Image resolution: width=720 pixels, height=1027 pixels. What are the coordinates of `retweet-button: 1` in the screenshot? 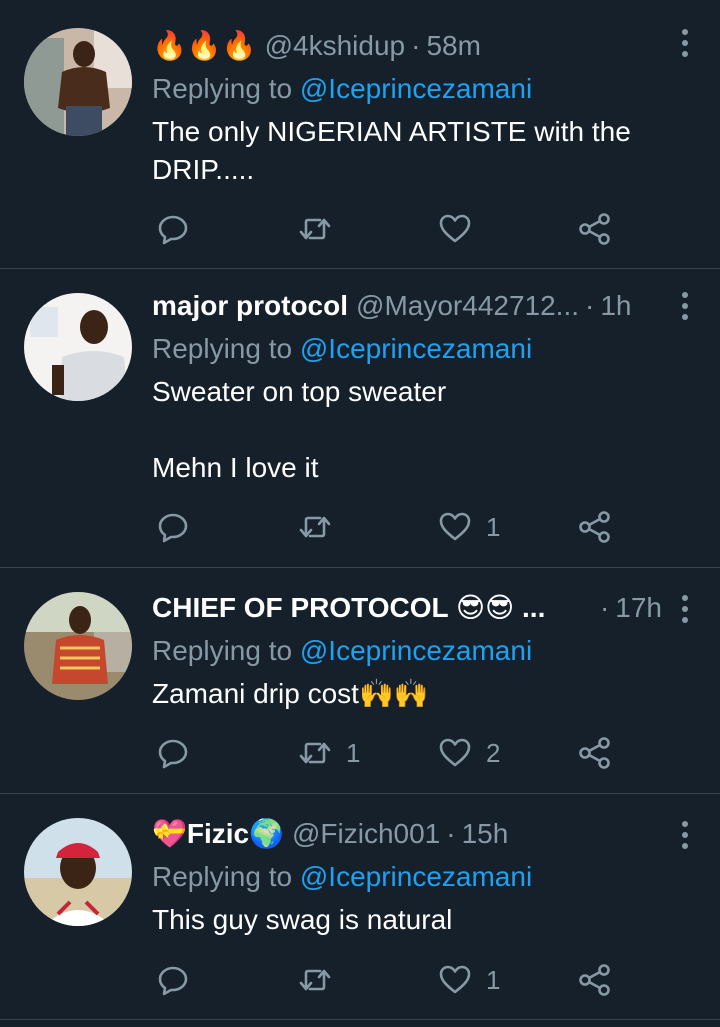 It's located at (329, 753).